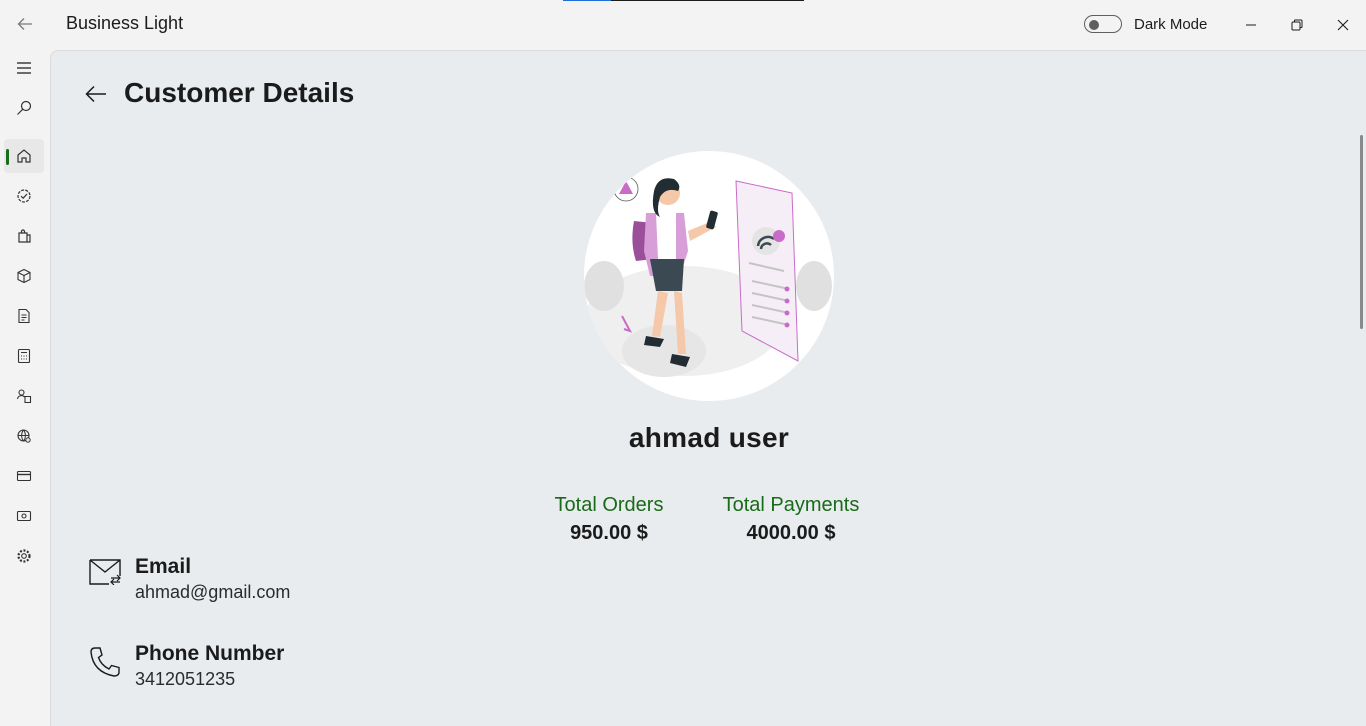 Image resolution: width=1366 pixels, height=726 pixels. I want to click on nav-item-home, so click(24, 156).